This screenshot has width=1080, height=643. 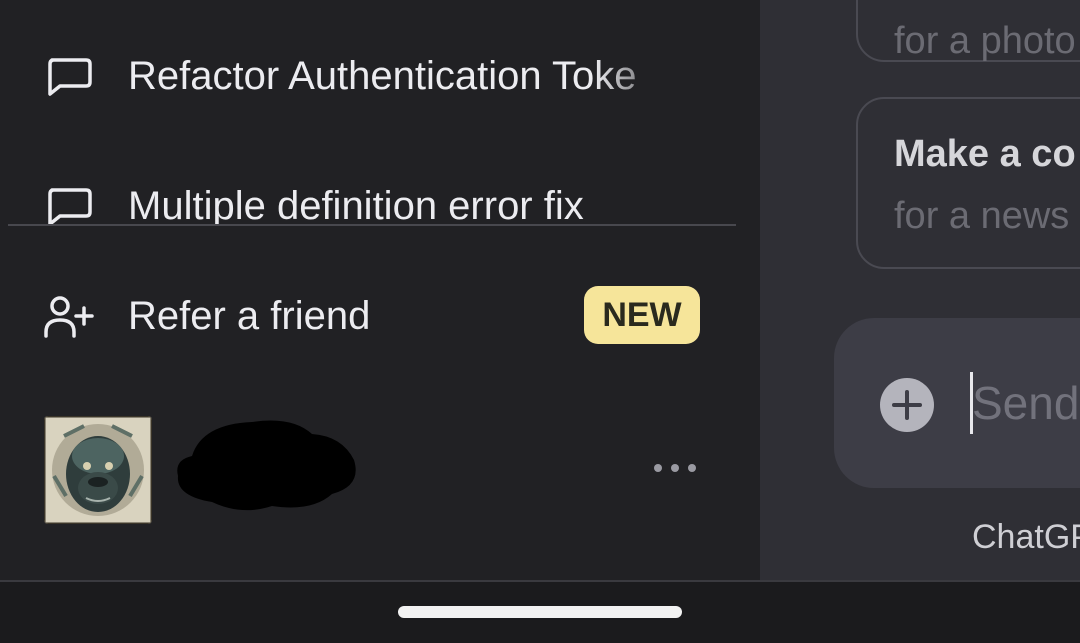 What do you see at coordinates (69, 317) in the screenshot?
I see `user-plus-icon` at bounding box center [69, 317].